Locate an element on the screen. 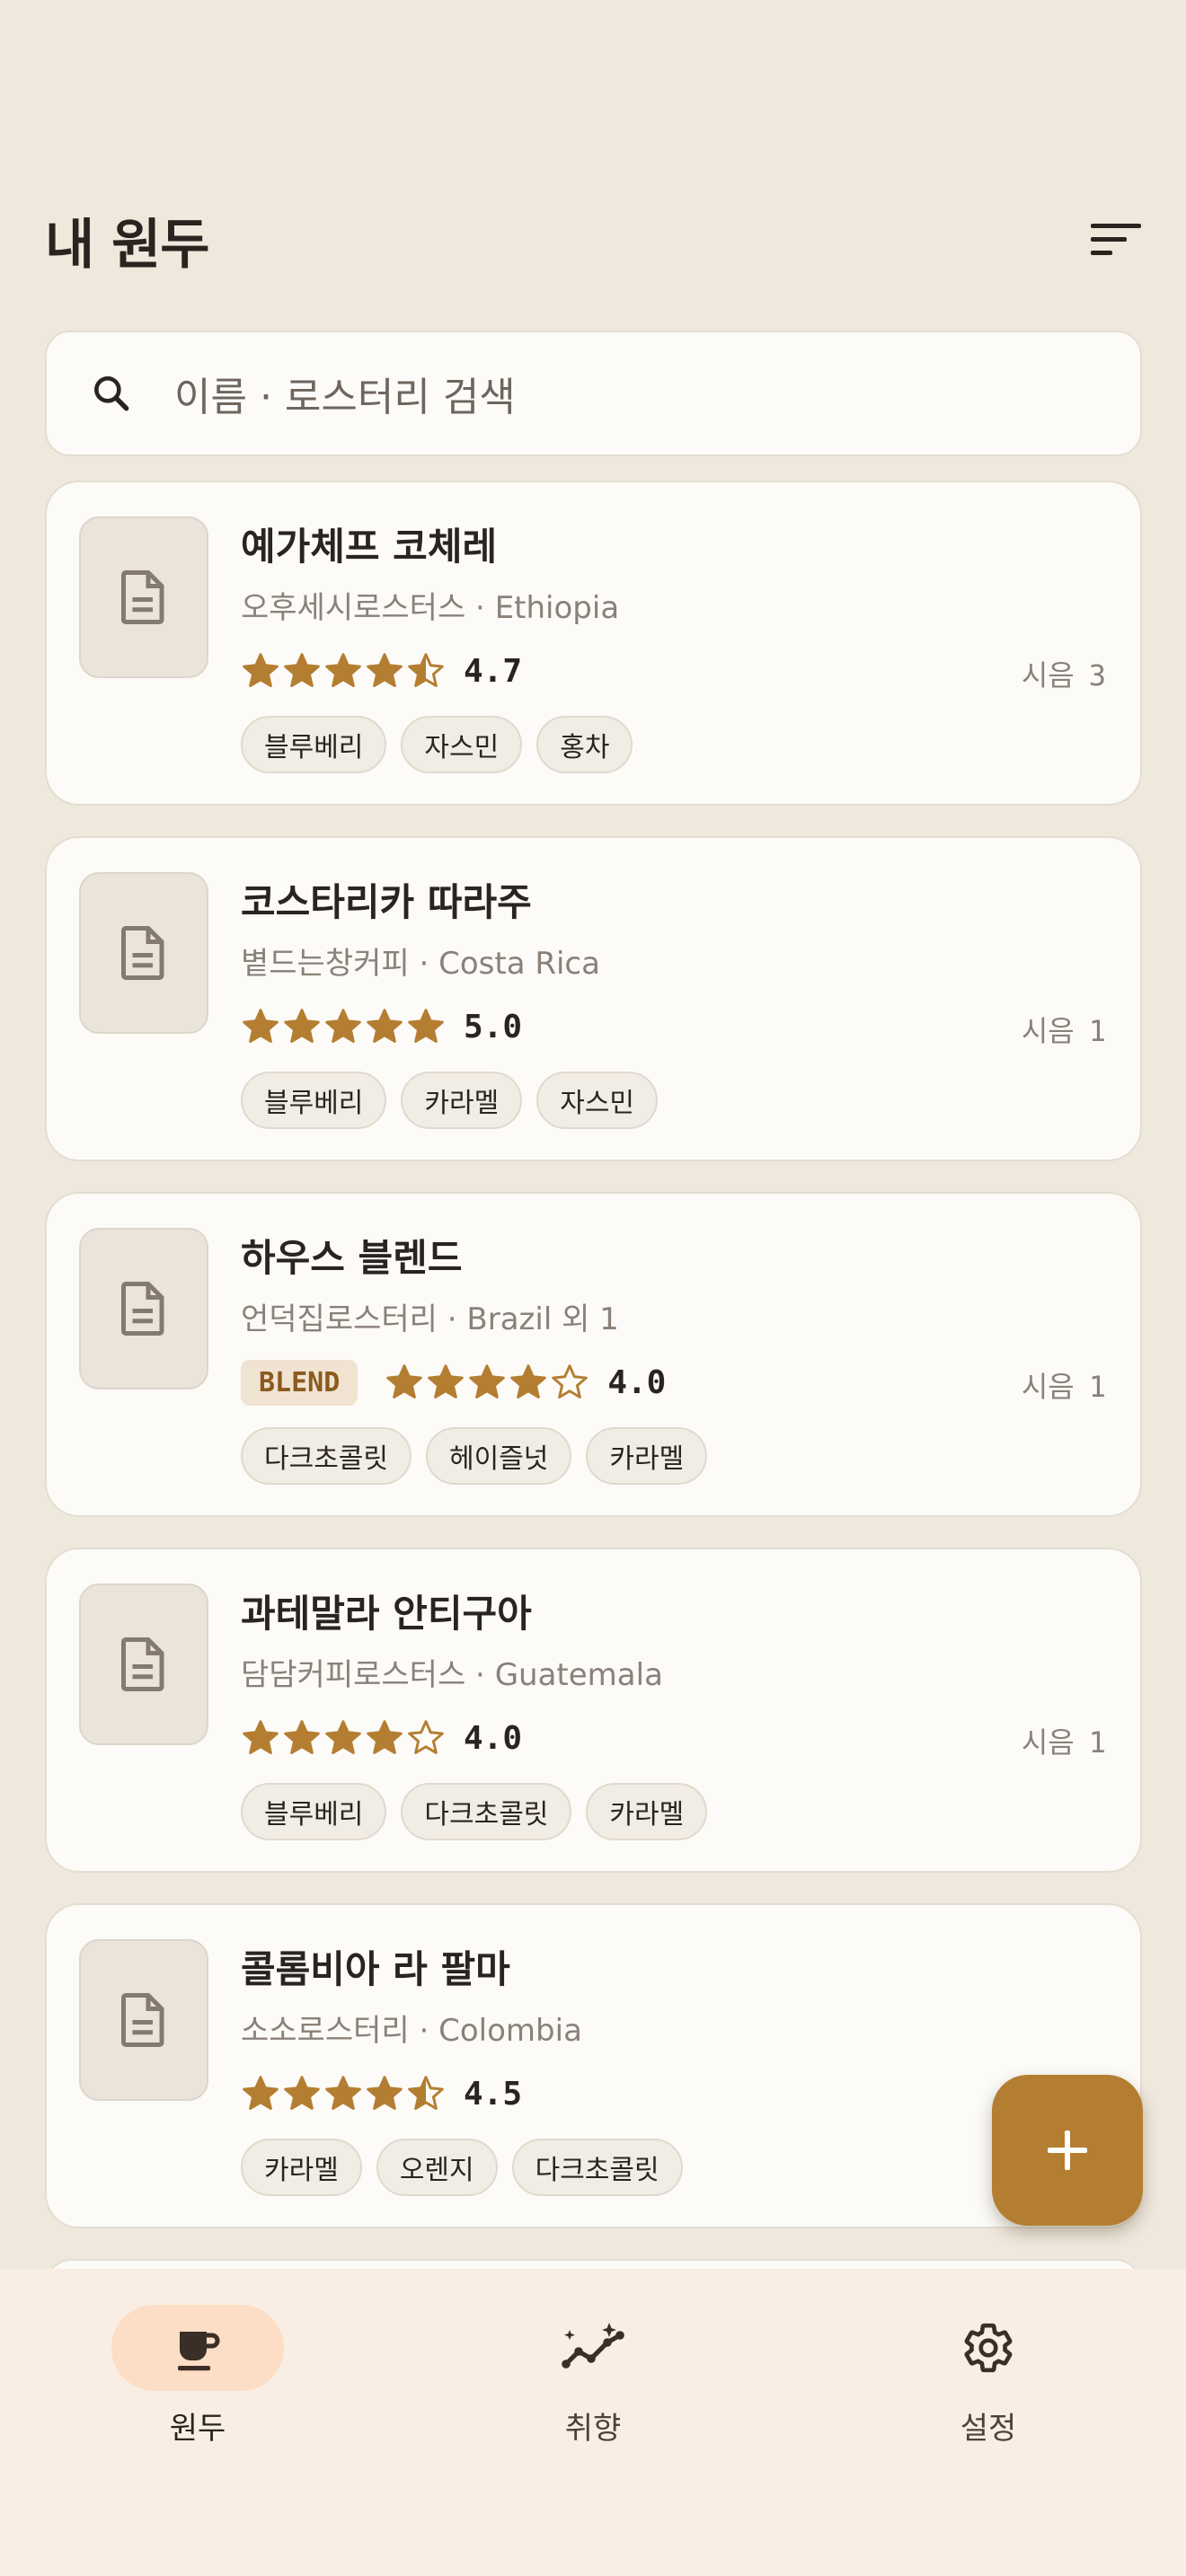  flavor-tag: 다크초콜릿 is located at coordinates (597, 2167).